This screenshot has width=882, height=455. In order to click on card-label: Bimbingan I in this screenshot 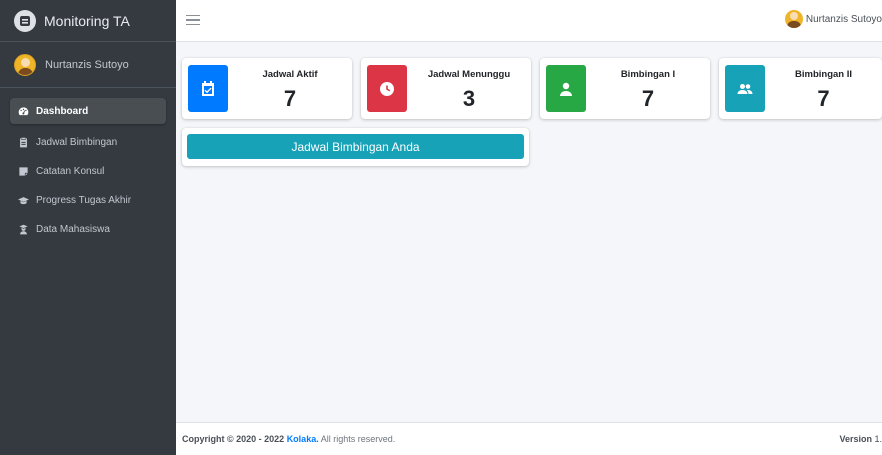, I will do `click(648, 74)`.